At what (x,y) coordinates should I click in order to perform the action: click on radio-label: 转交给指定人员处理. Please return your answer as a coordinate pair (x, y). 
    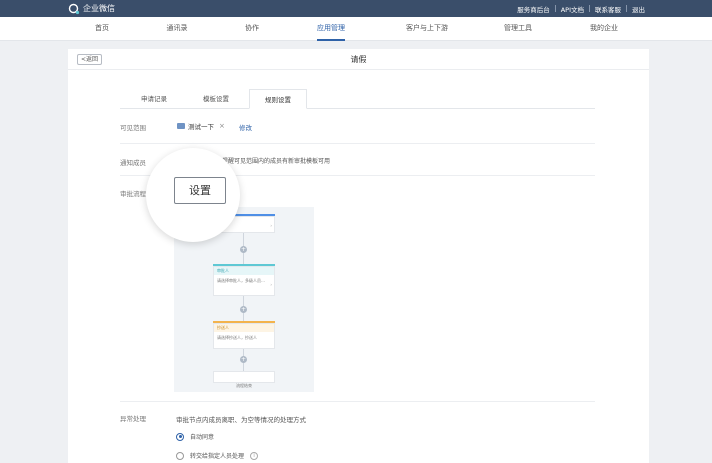
    Looking at the image, I should click on (217, 456).